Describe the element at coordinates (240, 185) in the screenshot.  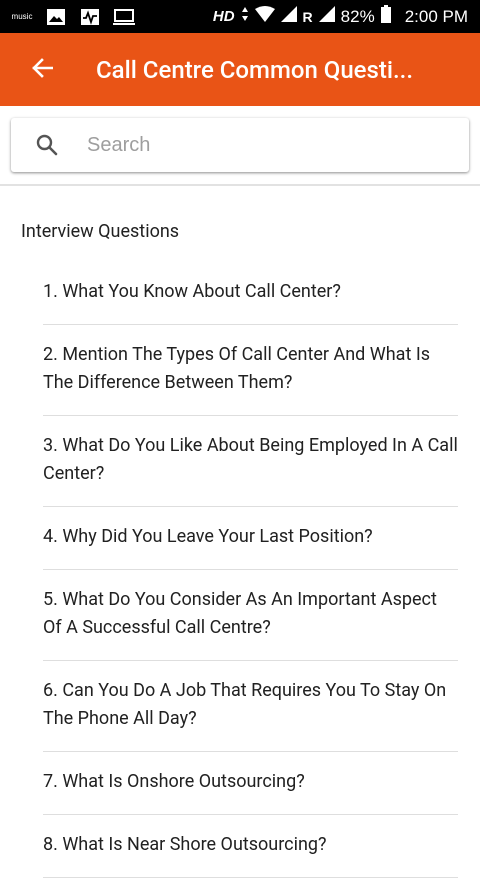
I see `search-divider` at that location.